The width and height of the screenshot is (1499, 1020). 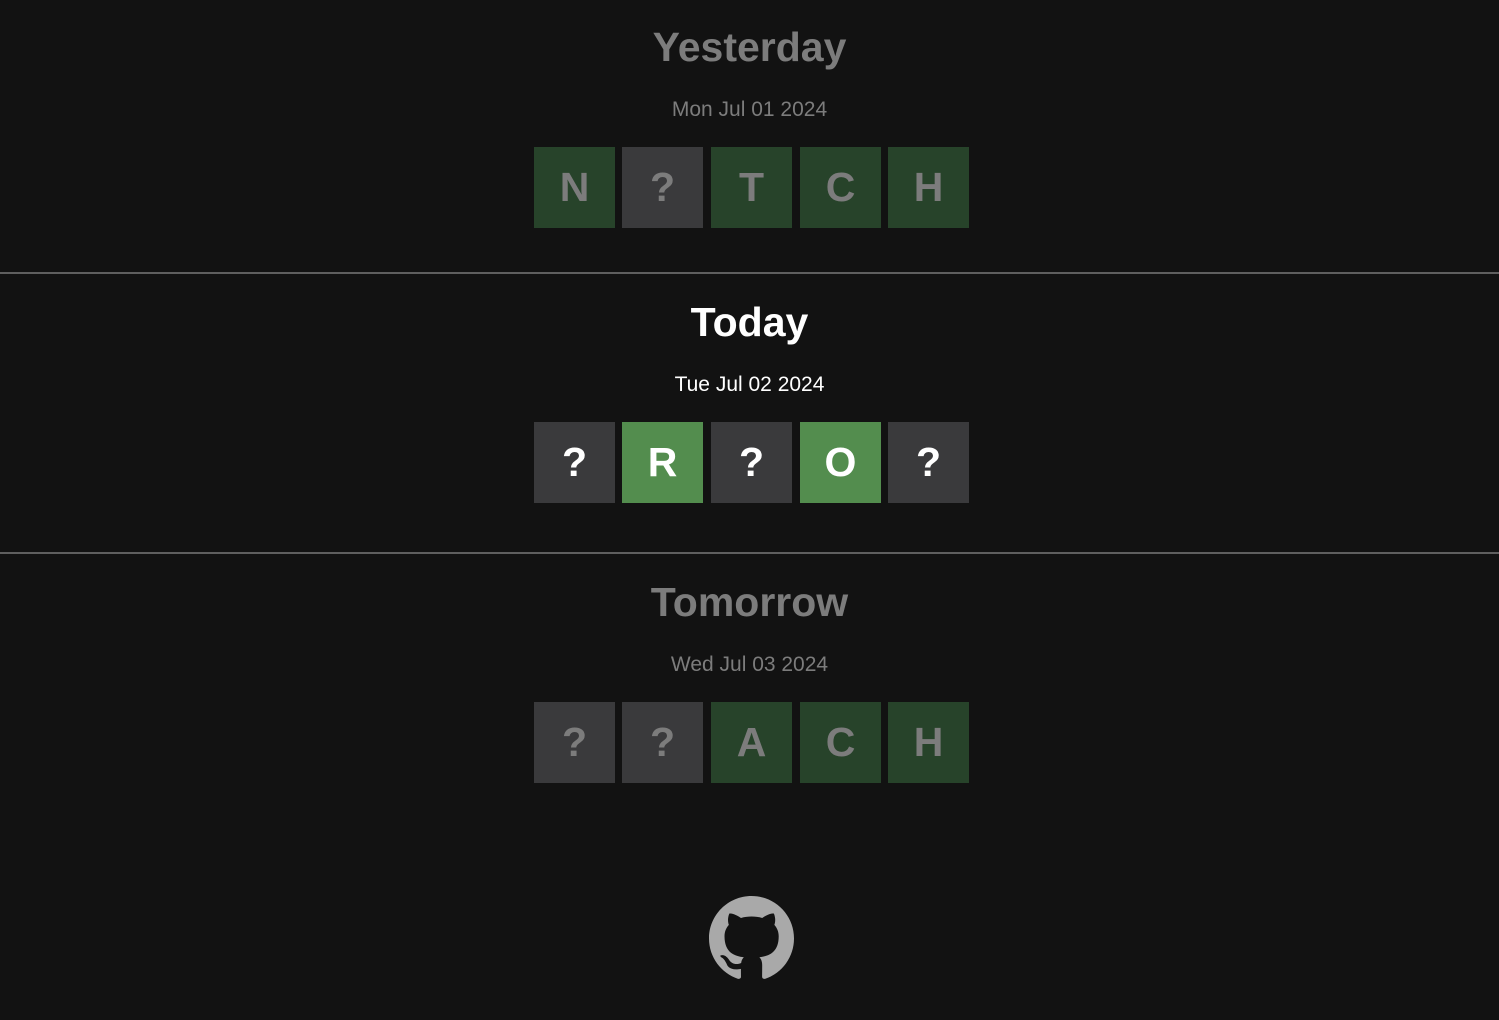 I want to click on letter-tiles: ? R ? O ?, so click(x=752, y=462).